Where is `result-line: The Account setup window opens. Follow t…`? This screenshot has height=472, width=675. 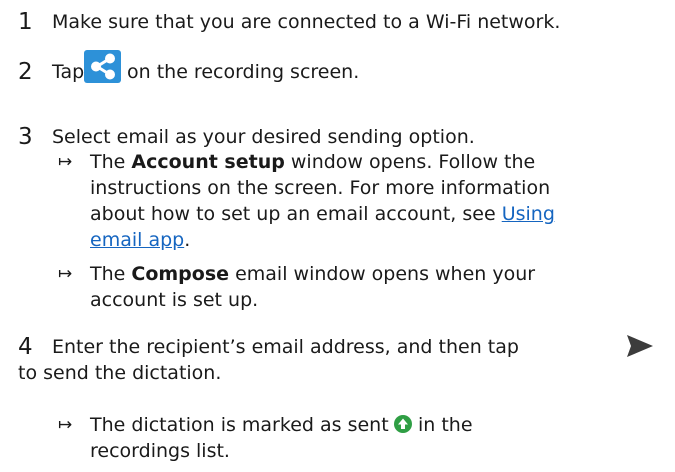 result-line: The Account setup window opens. Follow t… is located at coordinates (312, 162).